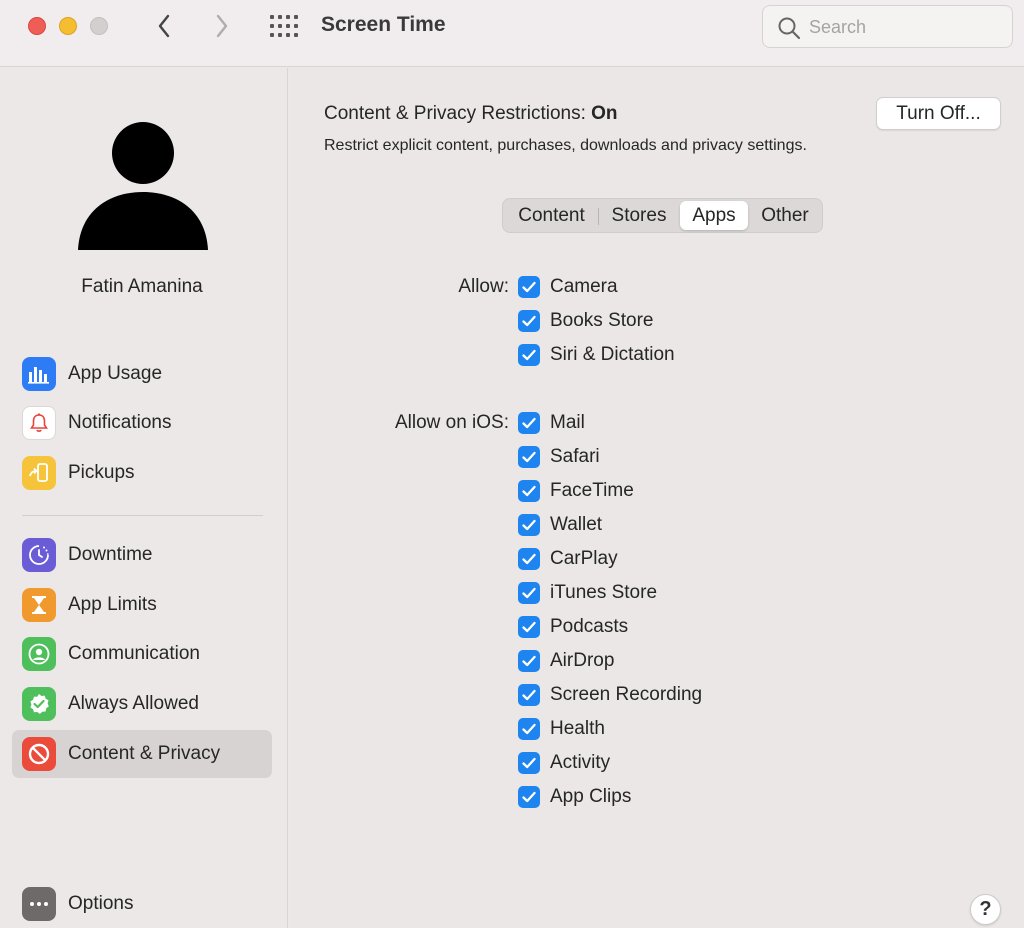 Image resolution: width=1024 pixels, height=928 pixels. I want to click on sidebar-item-downtime: Downtime, so click(142, 555).